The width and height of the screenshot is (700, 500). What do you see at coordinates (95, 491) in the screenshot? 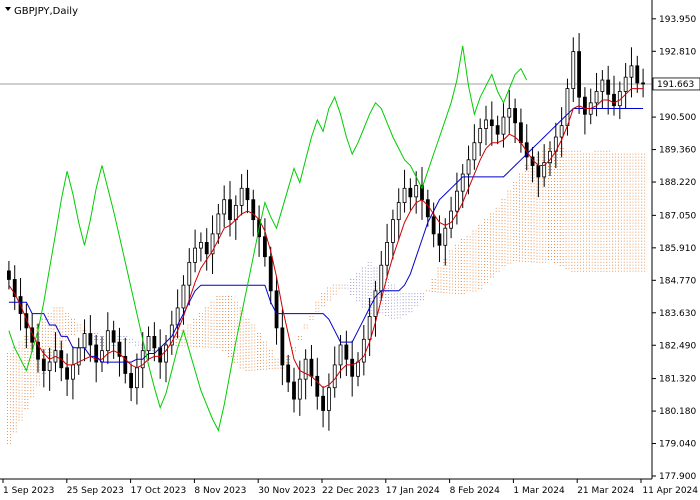
I see `time-tick-label: 25 Sep 2023` at bounding box center [95, 491].